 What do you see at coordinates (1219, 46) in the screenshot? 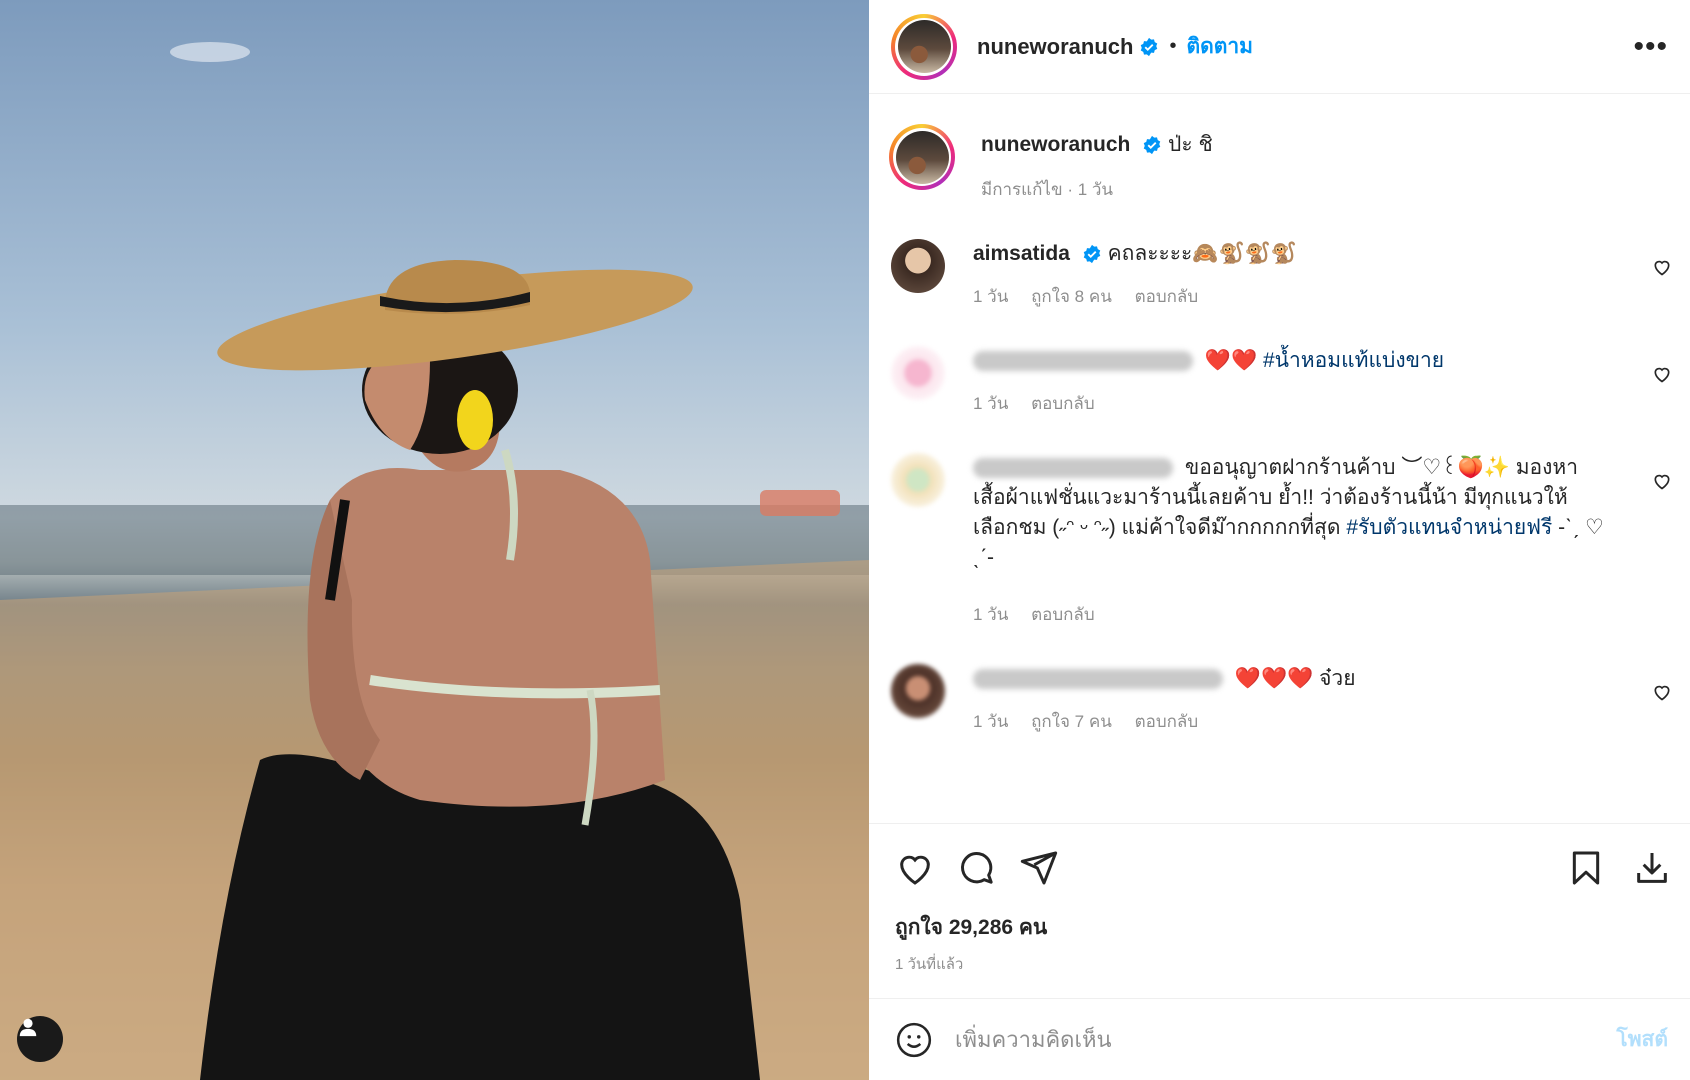
I see `follow-button: ติดตาม` at bounding box center [1219, 46].